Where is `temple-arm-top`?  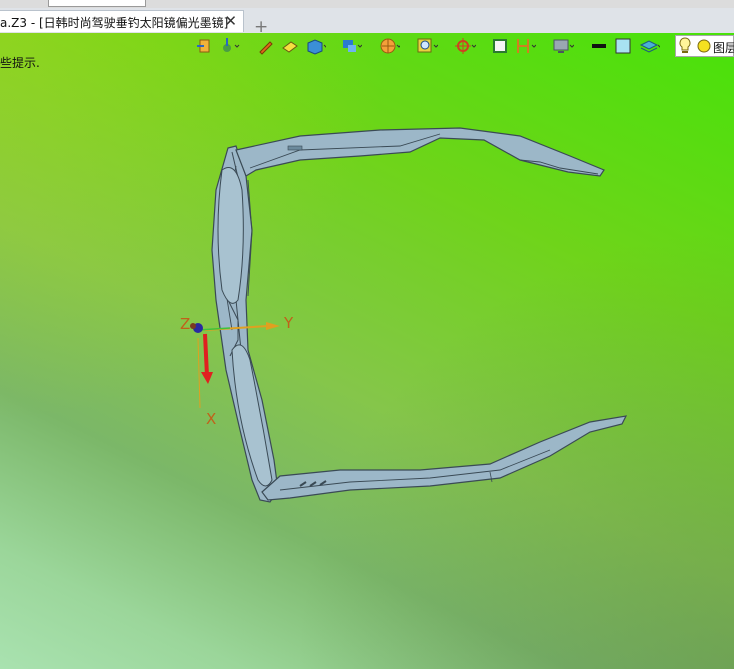 temple-arm-top is located at coordinates (420, 152).